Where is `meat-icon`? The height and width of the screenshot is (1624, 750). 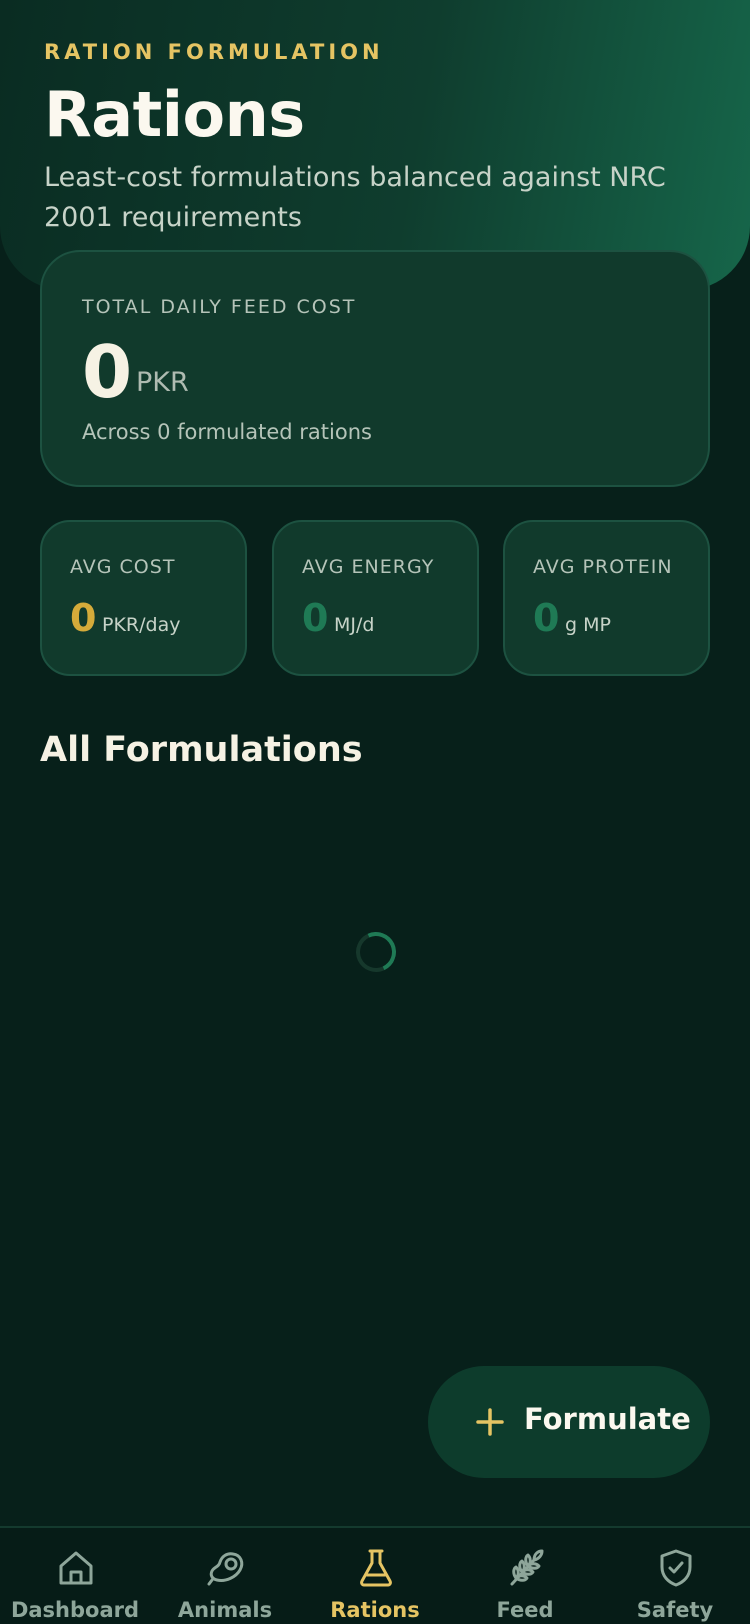 meat-icon is located at coordinates (225, 1569).